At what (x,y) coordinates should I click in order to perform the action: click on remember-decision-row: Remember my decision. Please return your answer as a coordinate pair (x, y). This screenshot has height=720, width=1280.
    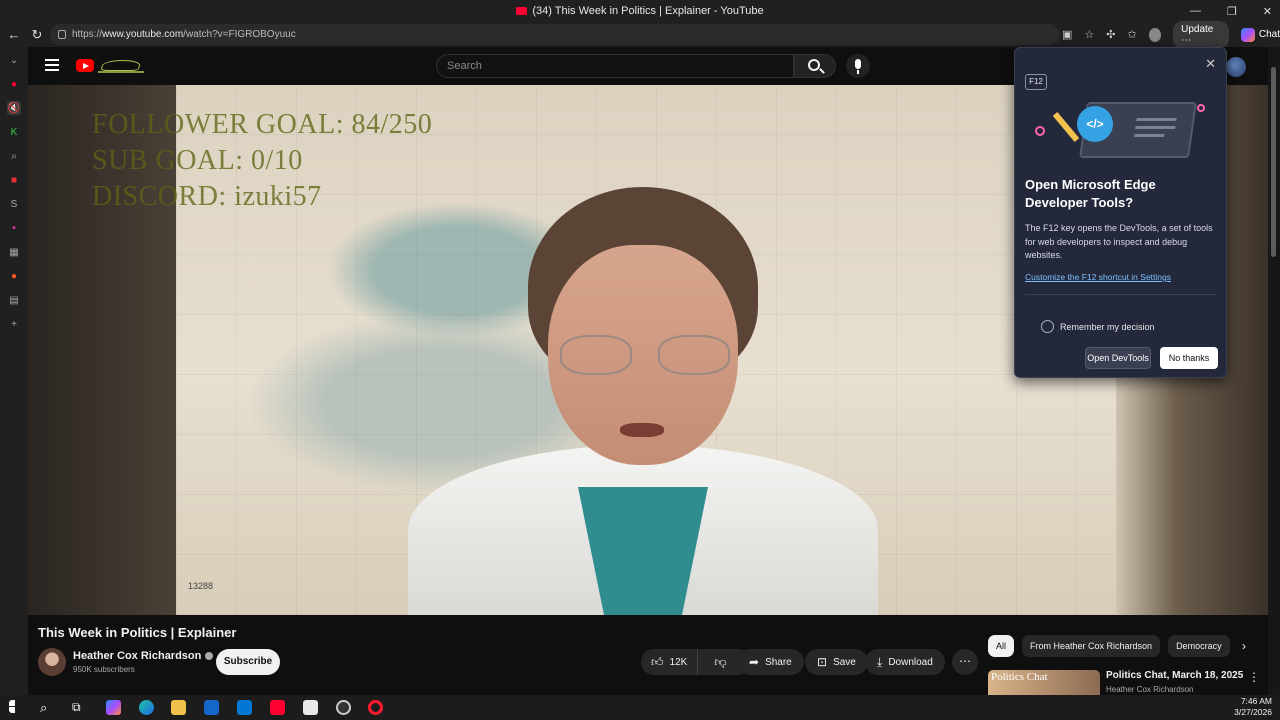
    Looking at the image, I should click on (1098, 326).